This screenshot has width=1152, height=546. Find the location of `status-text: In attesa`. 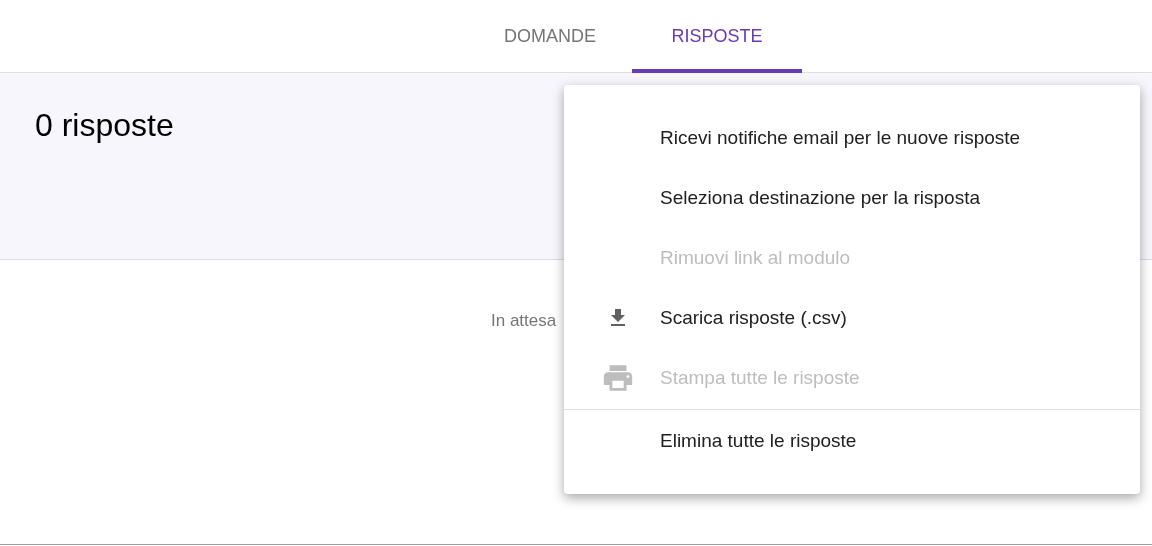

status-text: In attesa is located at coordinates (524, 321).